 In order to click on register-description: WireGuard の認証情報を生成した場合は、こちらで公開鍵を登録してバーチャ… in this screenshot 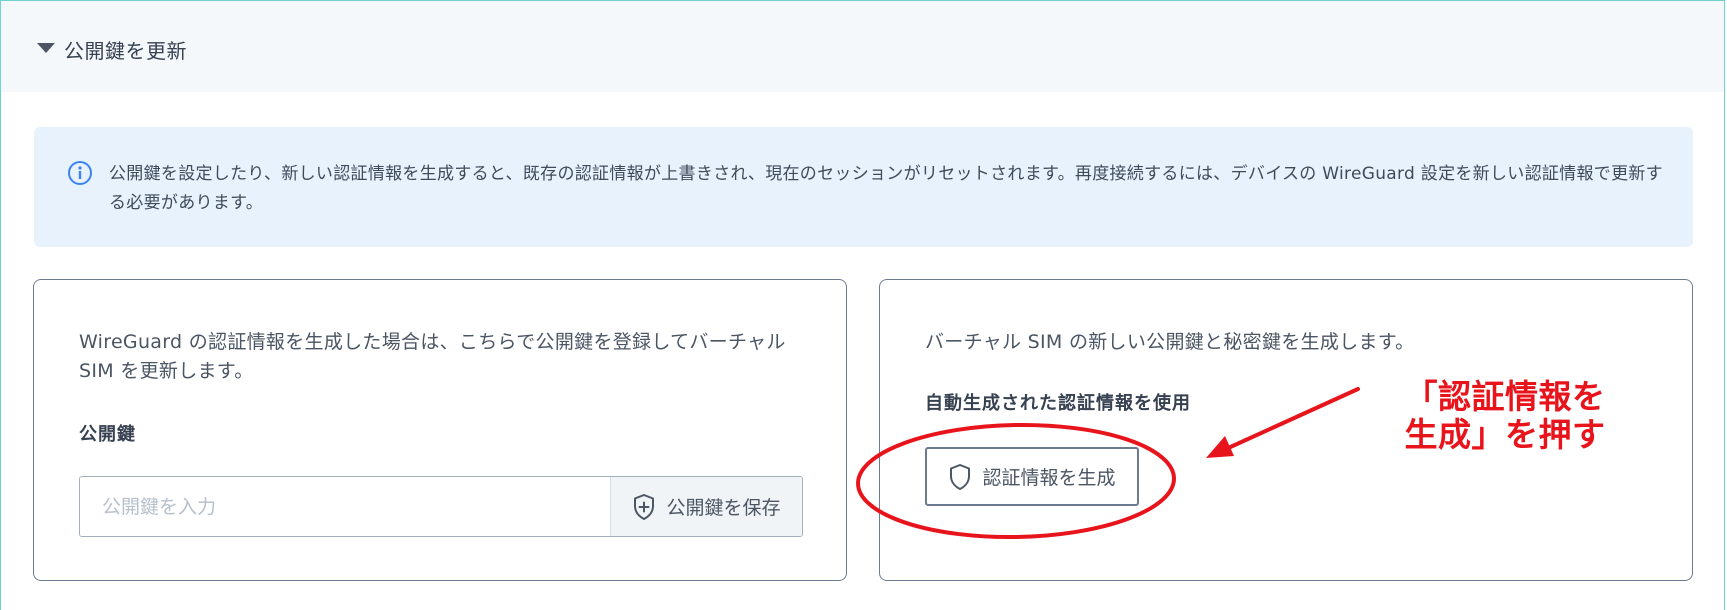, I will do `click(432, 356)`.